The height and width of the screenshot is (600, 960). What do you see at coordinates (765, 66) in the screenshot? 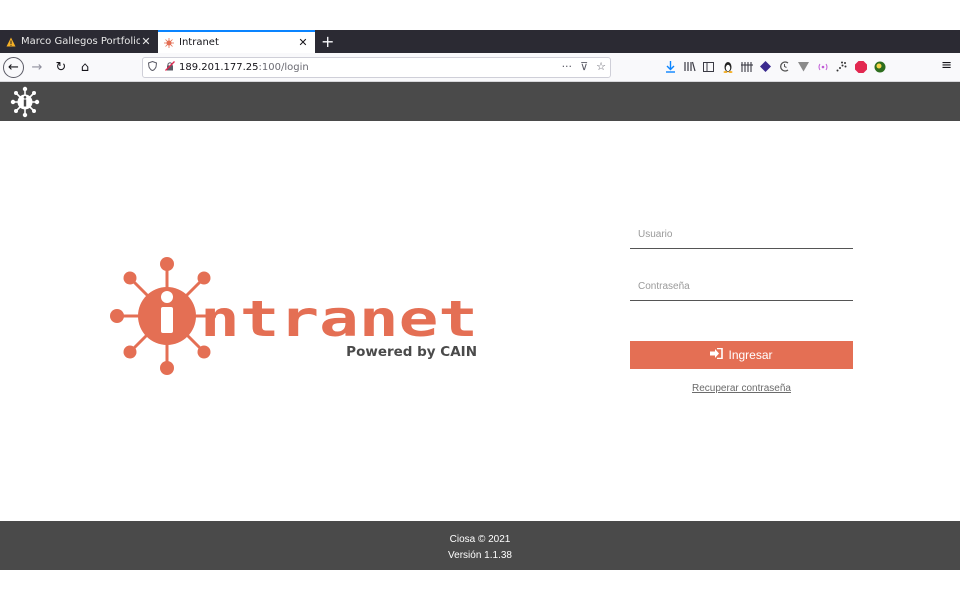
I see `extension-icon` at bounding box center [765, 66].